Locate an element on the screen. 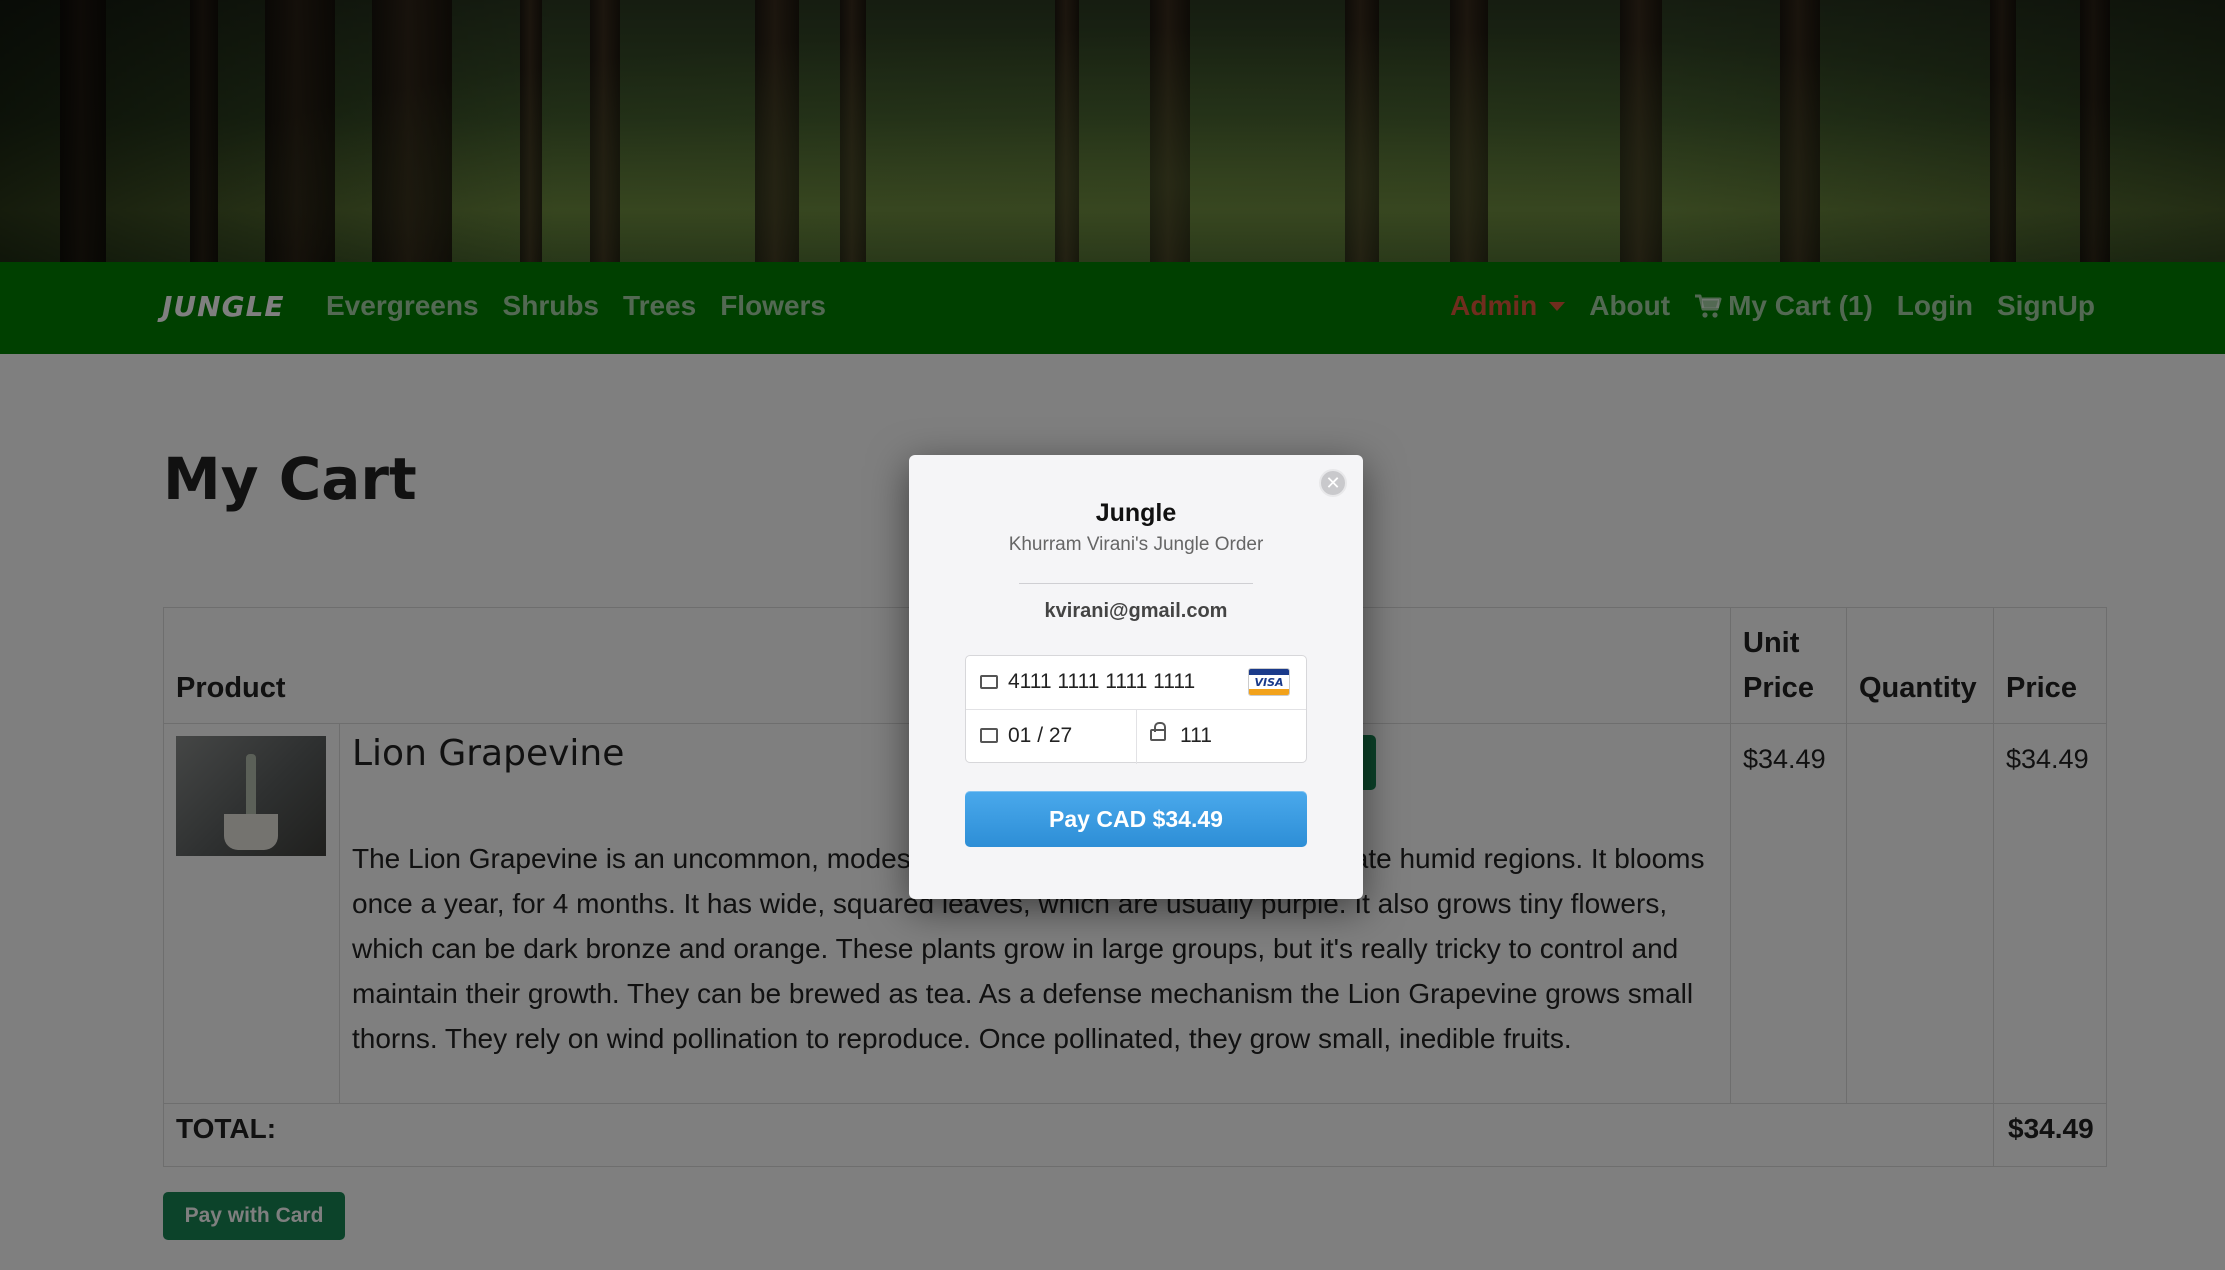 This screenshot has width=2225, height=1270. customer-email: kvirani@gmail.com is located at coordinates (1136, 611).